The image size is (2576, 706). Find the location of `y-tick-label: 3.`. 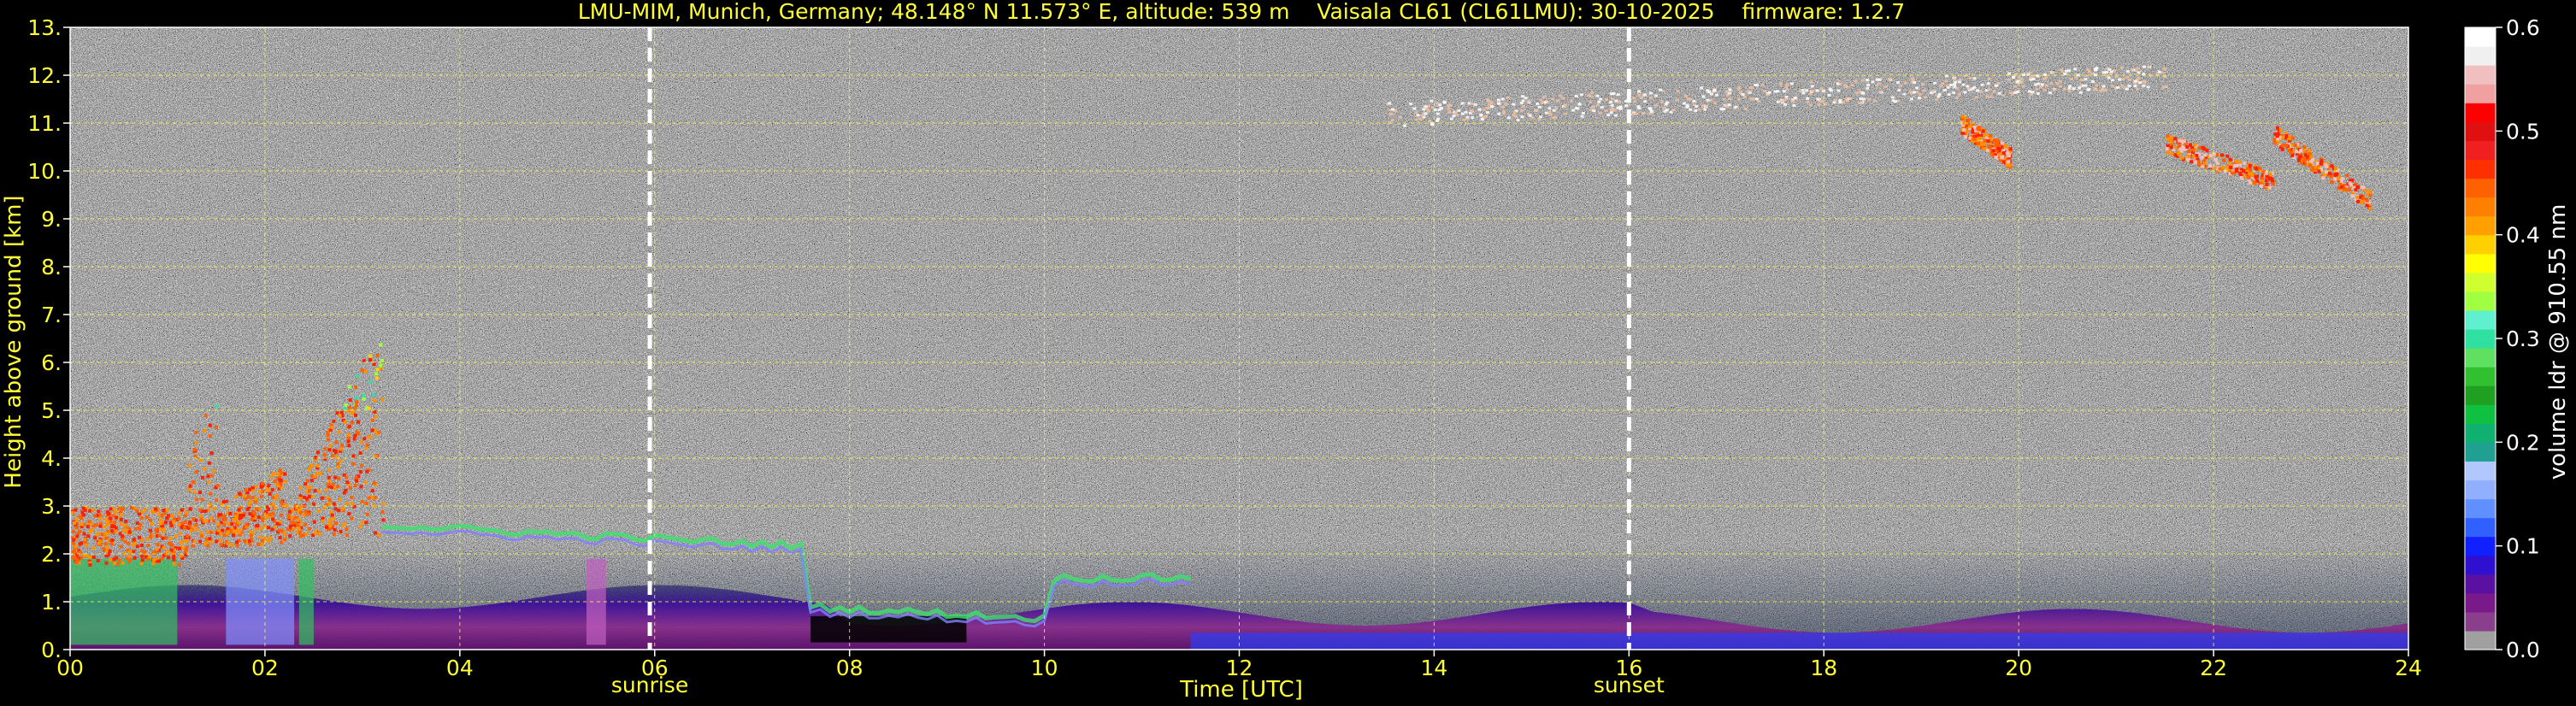

y-tick-label: 3. is located at coordinates (51, 506).